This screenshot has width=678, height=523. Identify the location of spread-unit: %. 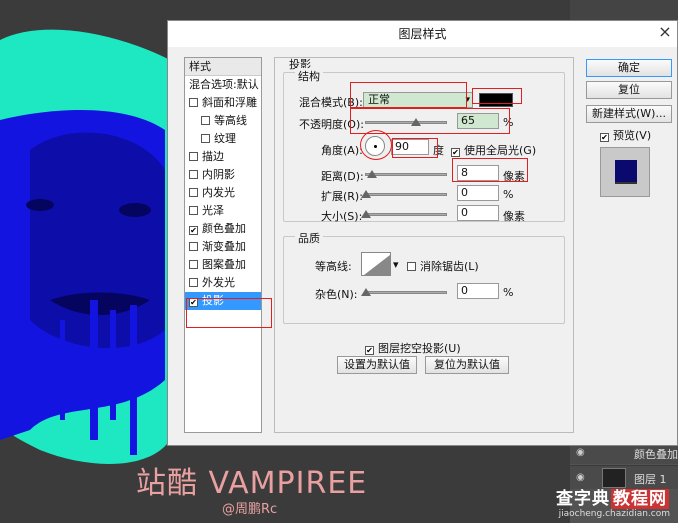
(508, 194).